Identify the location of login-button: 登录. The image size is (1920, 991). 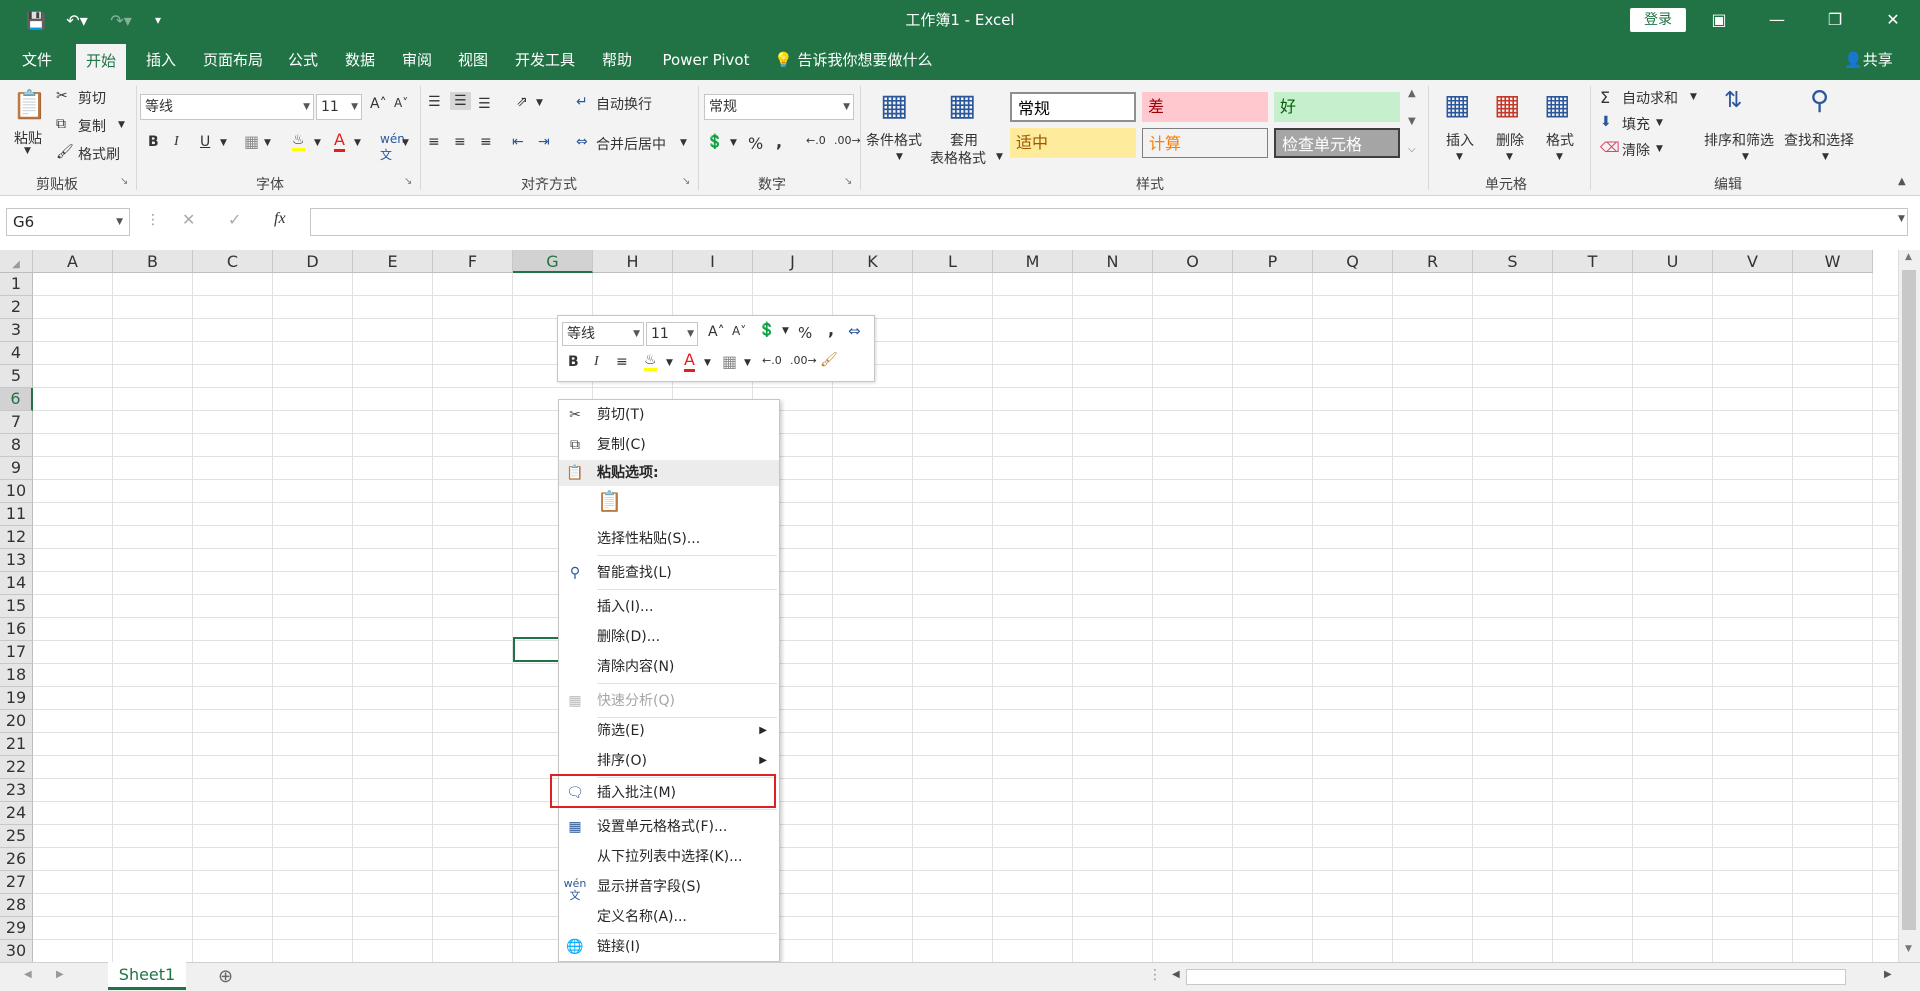
(1658, 20).